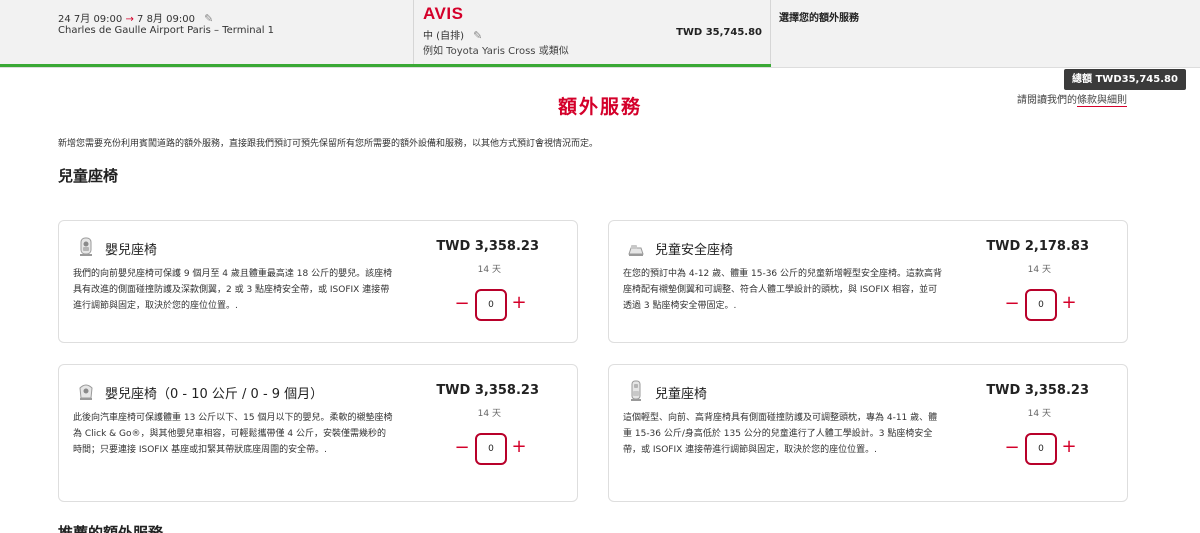  What do you see at coordinates (443, 13) in the screenshot?
I see `brand-logo: AVIS` at bounding box center [443, 13].